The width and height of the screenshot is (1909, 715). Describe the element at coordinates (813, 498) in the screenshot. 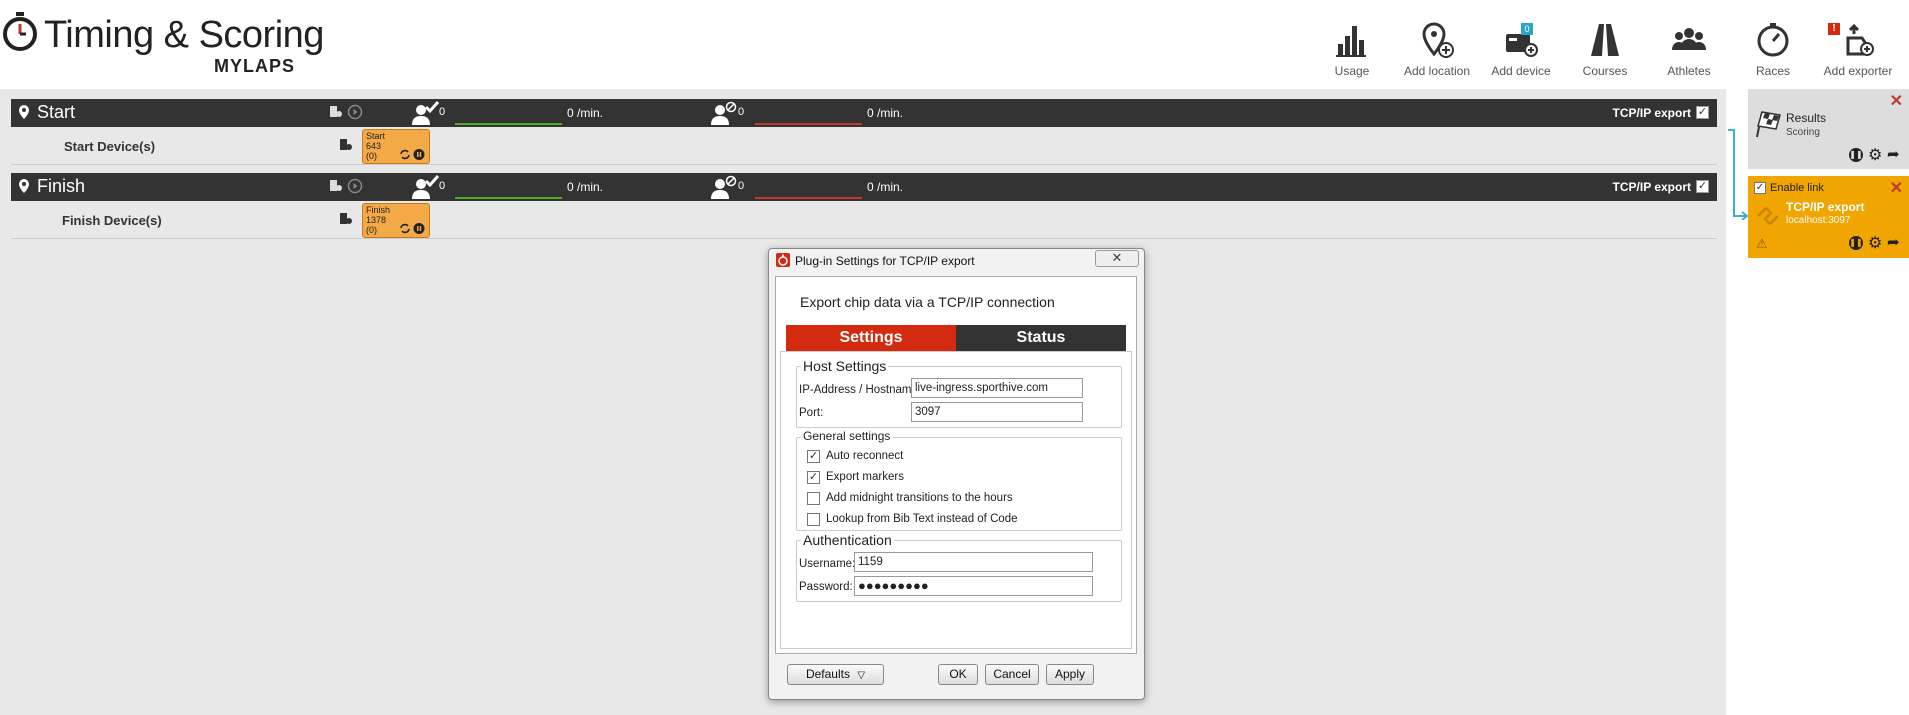

I see `midnight-transitions-checkbox` at that location.